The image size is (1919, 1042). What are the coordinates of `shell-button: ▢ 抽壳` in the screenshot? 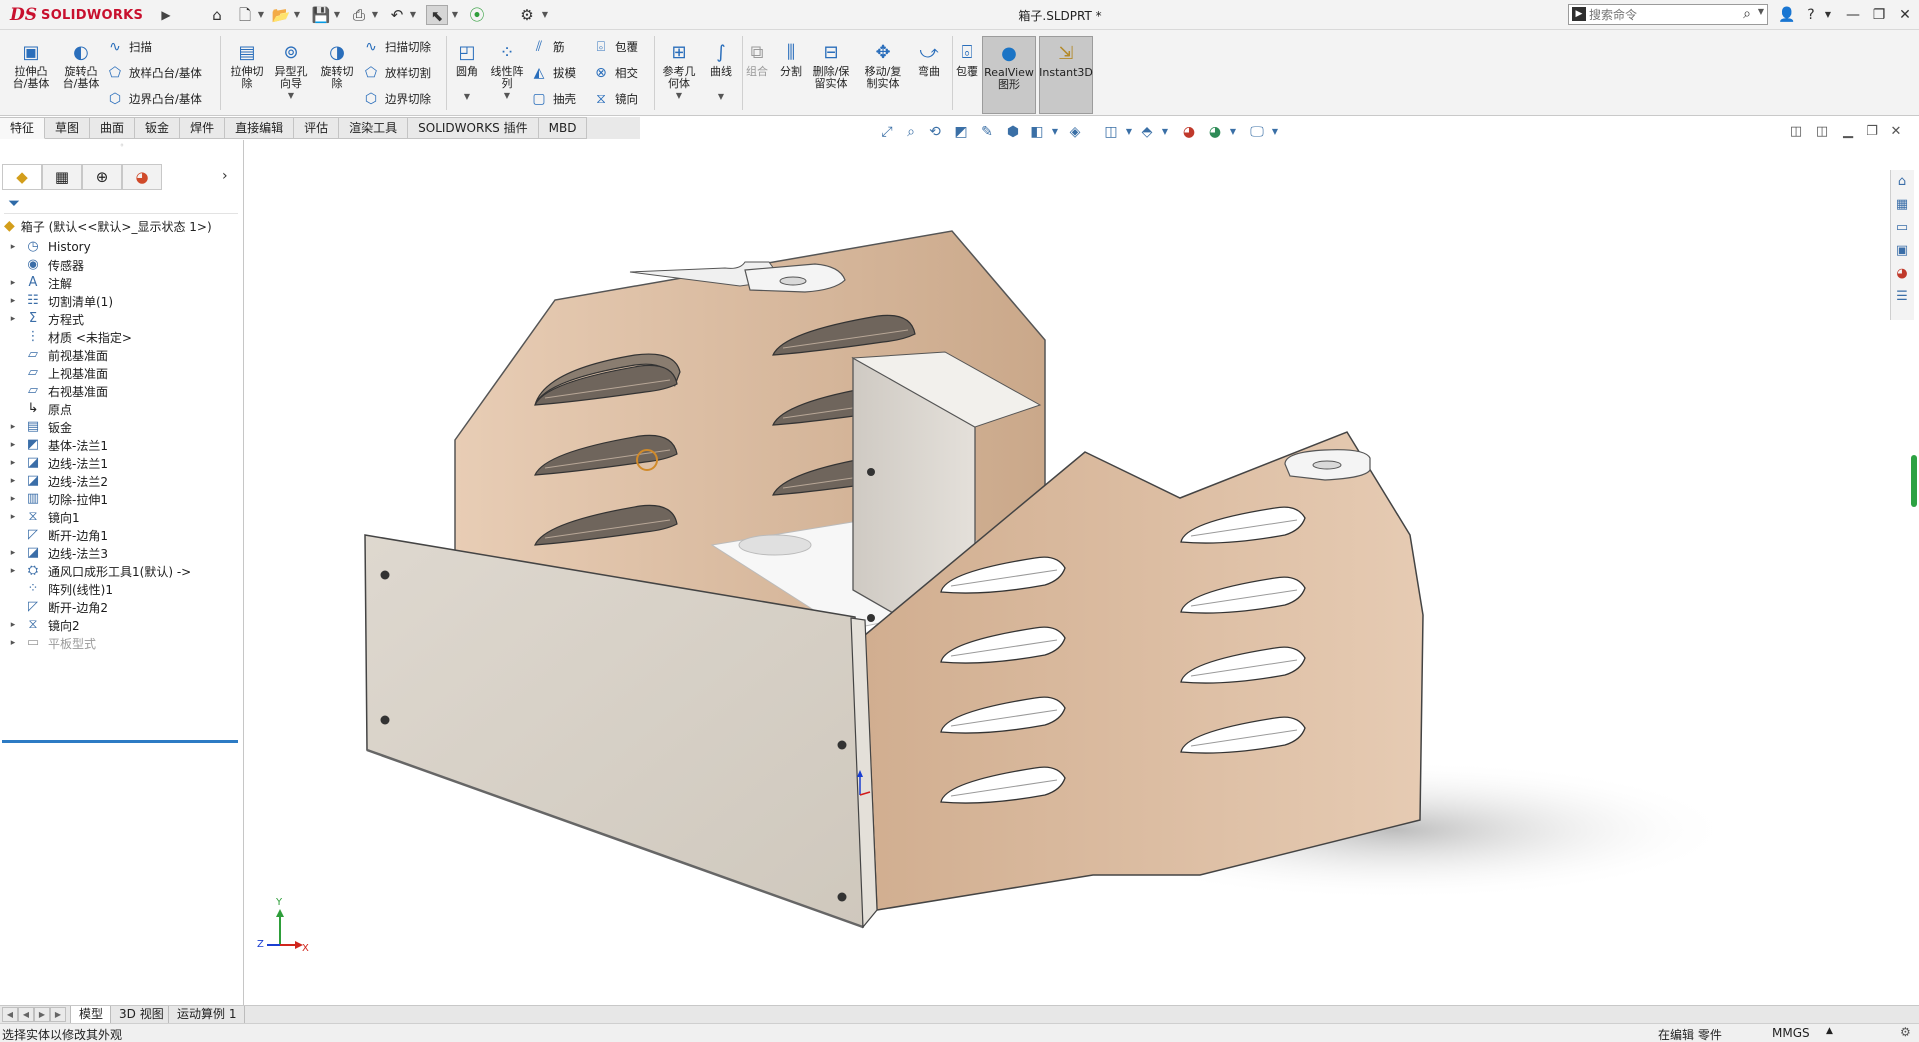 It's located at (553, 99).